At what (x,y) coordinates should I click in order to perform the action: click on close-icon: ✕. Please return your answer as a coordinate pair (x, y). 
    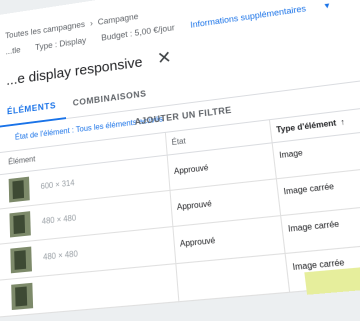
    Looking at the image, I should click on (164, 58).